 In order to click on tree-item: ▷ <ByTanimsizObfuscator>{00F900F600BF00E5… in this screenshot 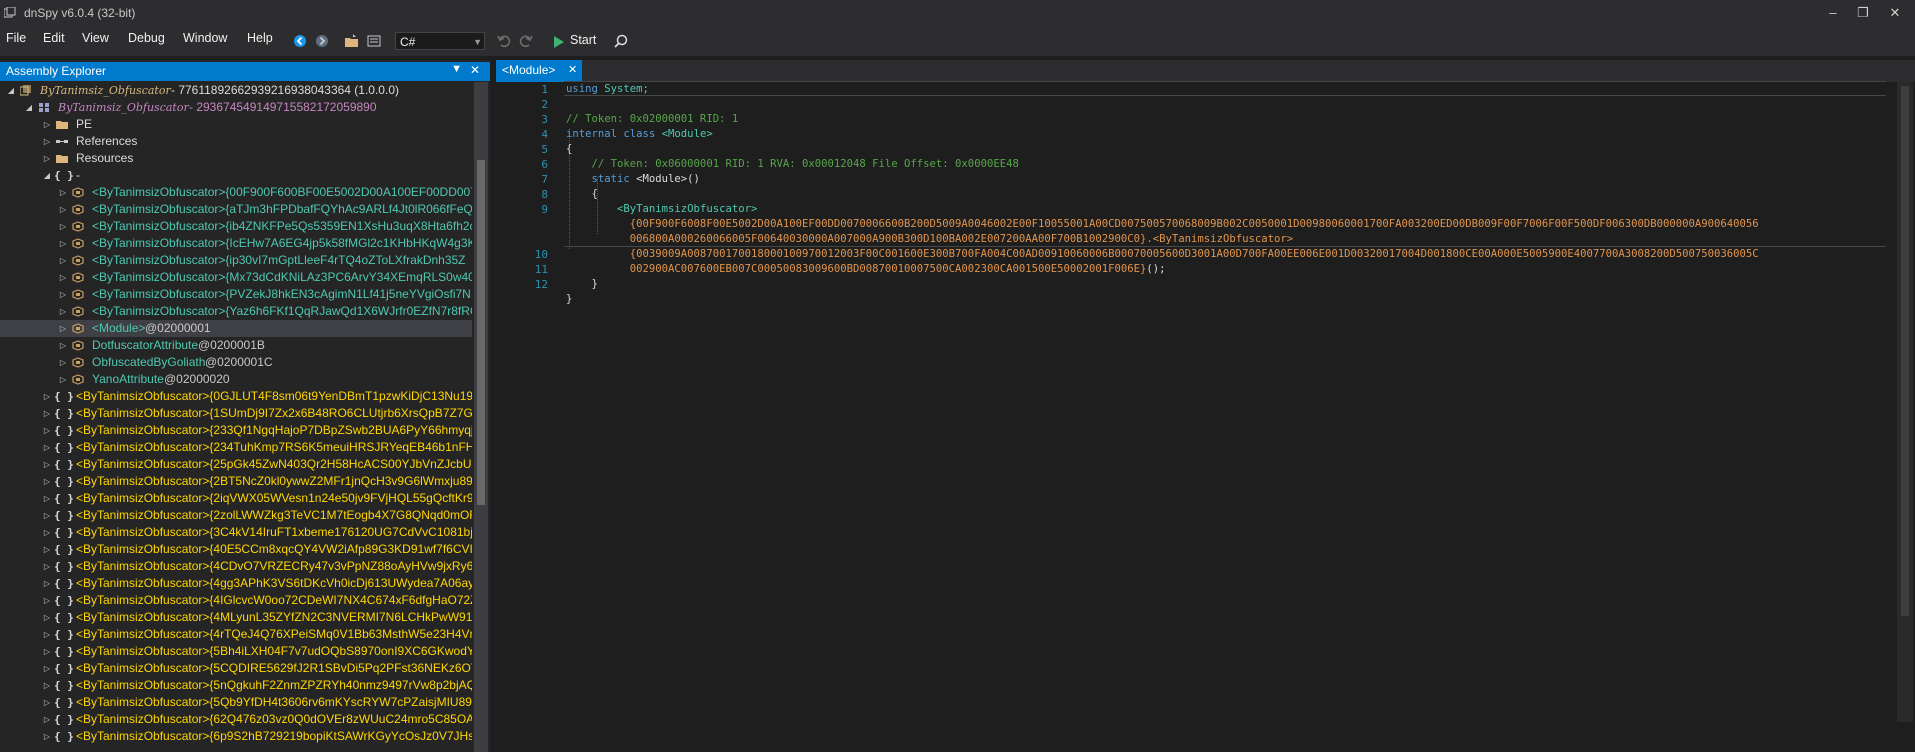, I will do `click(236, 192)`.